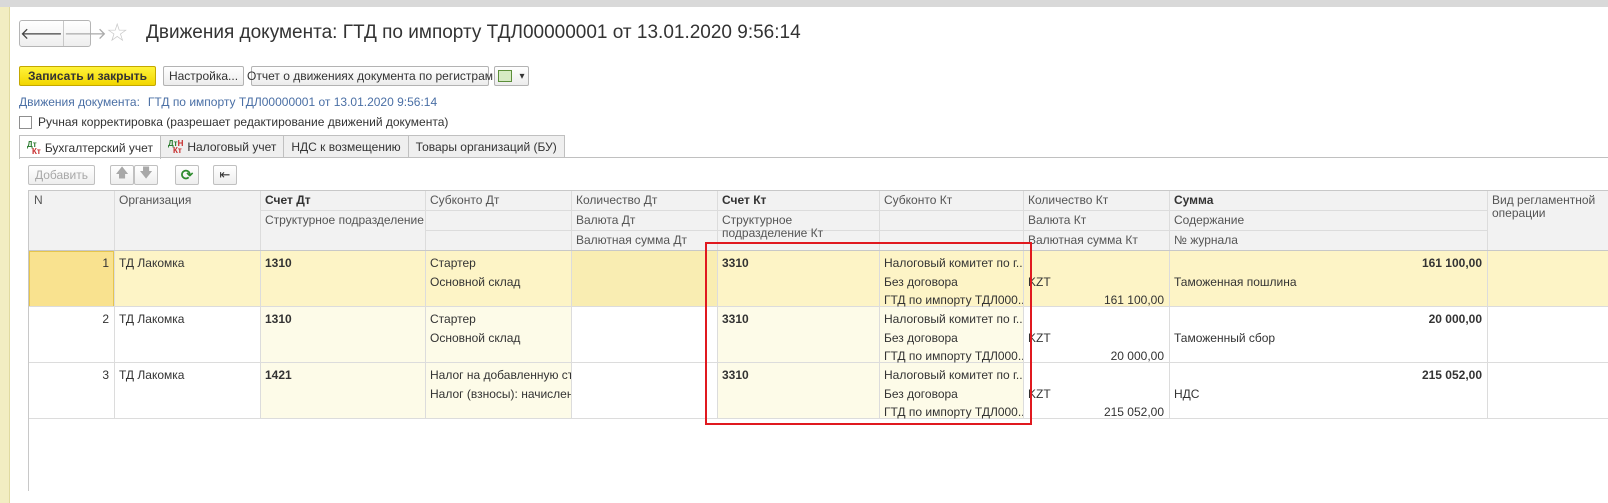 This screenshot has width=1608, height=503. Describe the element at coordinates (87, 76) in the screenshot. I see `save-and-close-button: Записать и закрыть` at that location.